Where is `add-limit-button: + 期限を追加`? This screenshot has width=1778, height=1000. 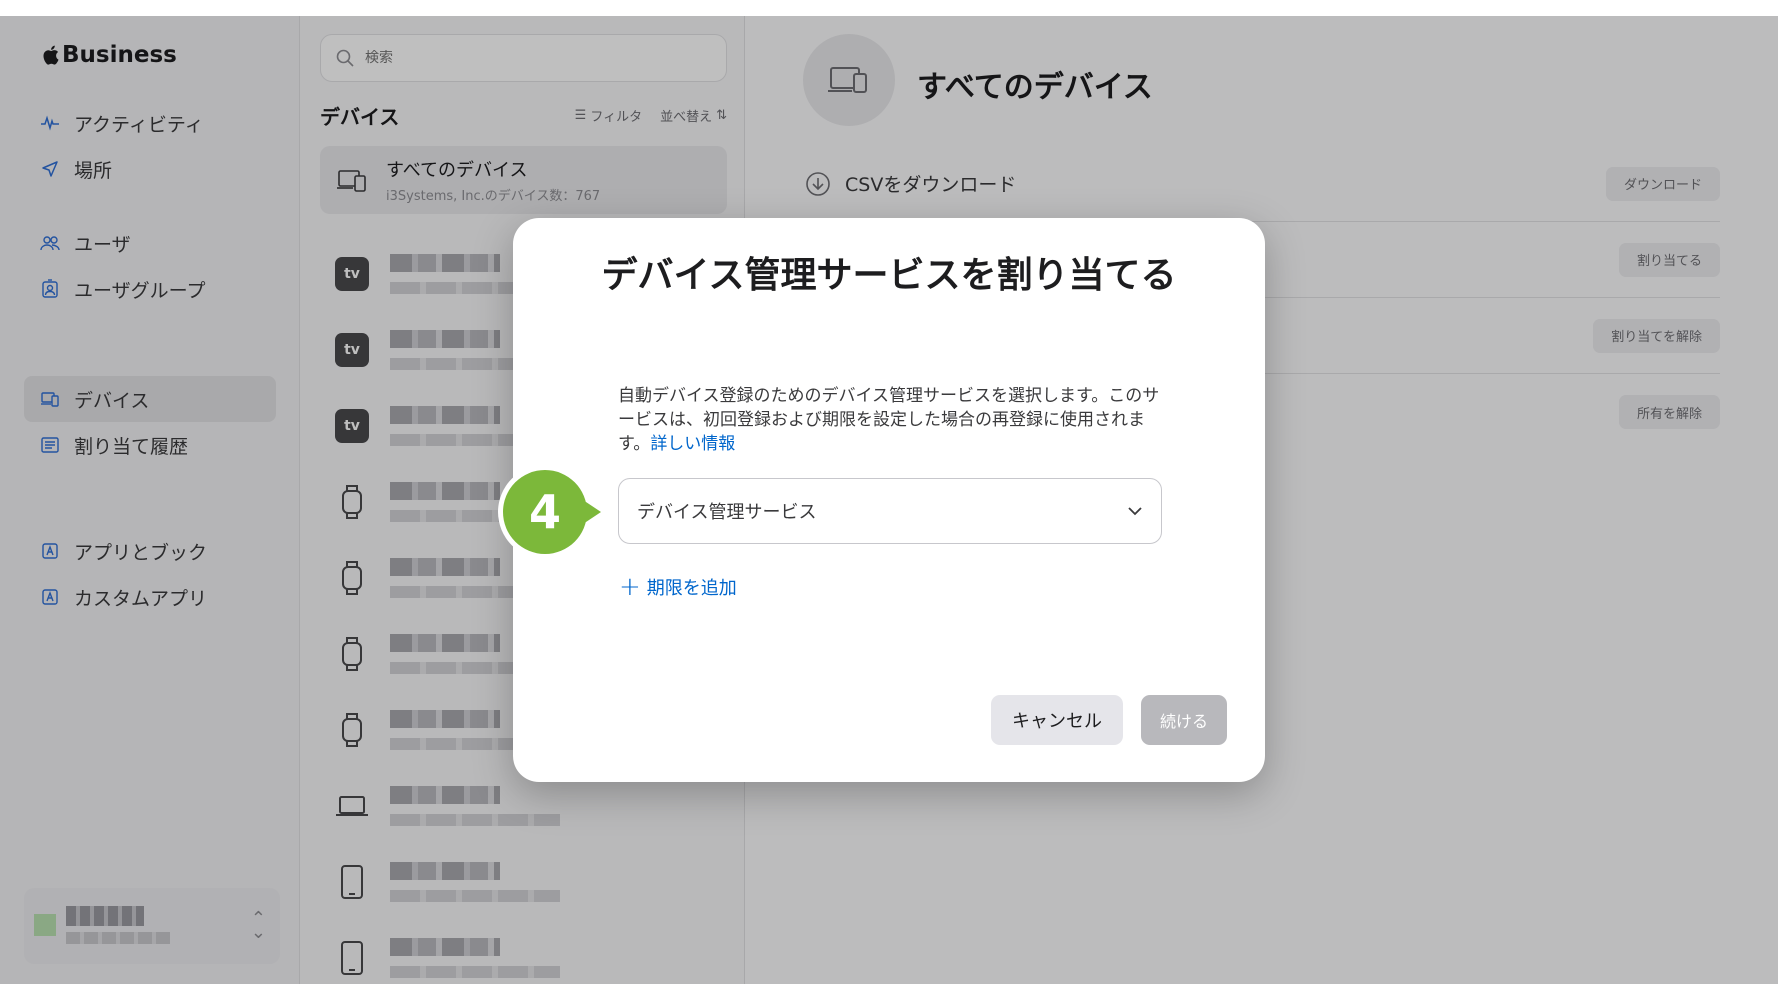
add-limit-button: + 期限を追加 is located at coordinates (678, 587).